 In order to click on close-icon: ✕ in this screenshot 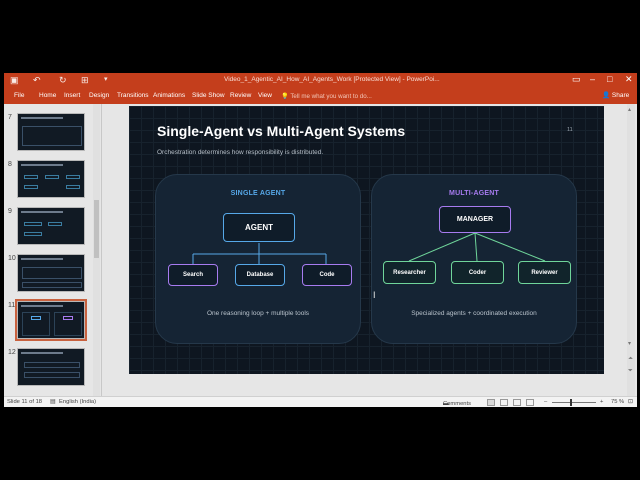, I will do `click(629, 79)`.